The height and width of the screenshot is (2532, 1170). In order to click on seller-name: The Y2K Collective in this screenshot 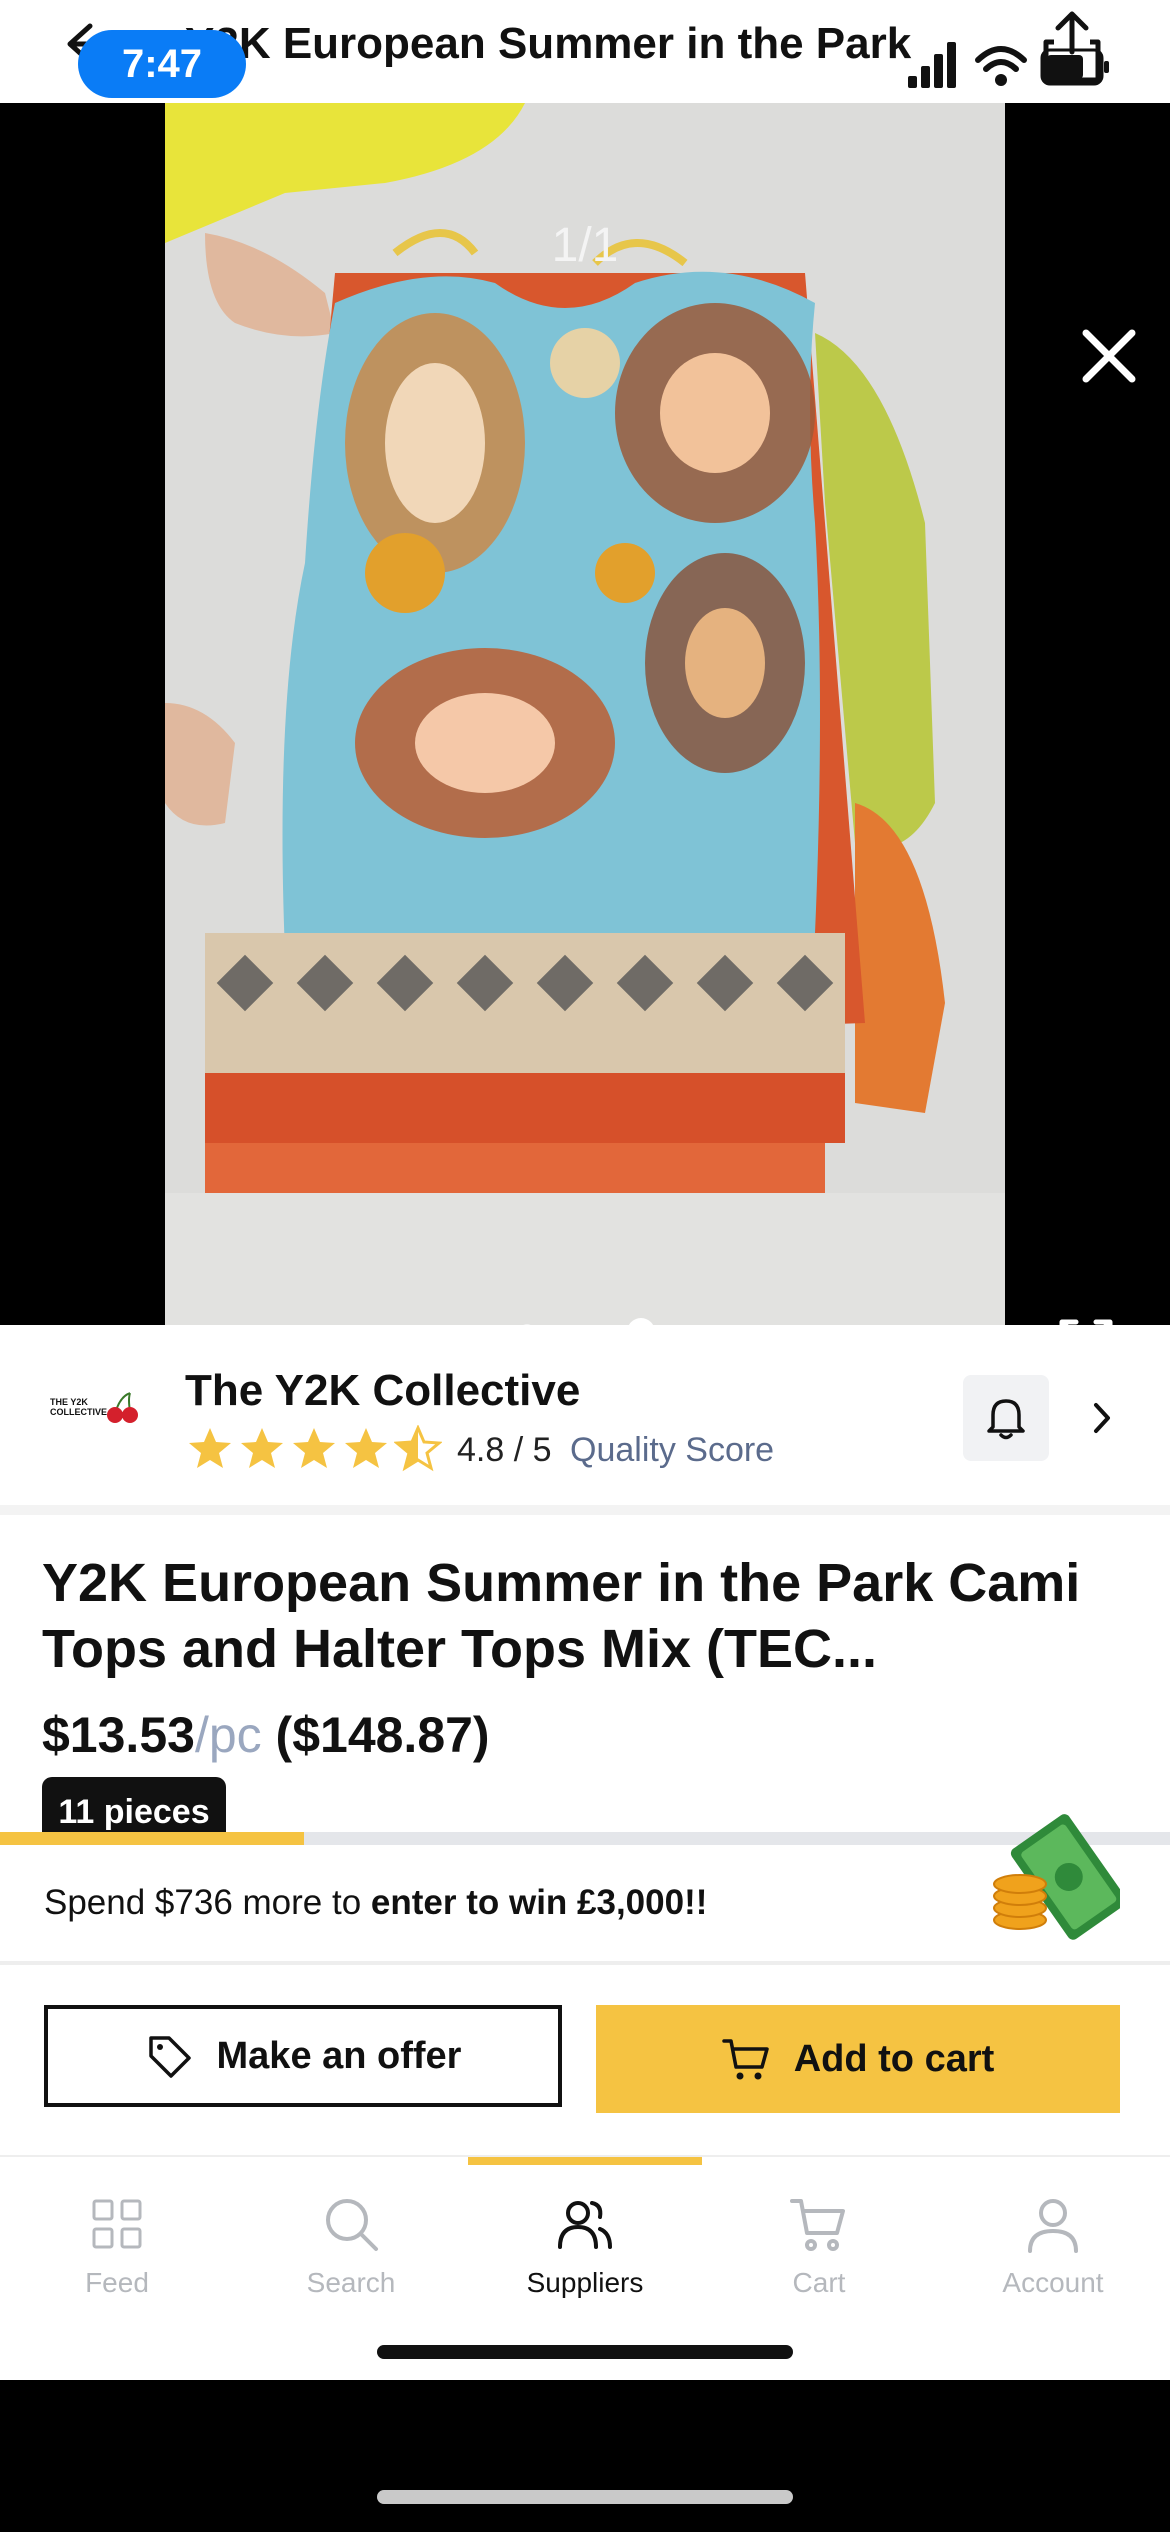, I will do `click(382, 1391)`.